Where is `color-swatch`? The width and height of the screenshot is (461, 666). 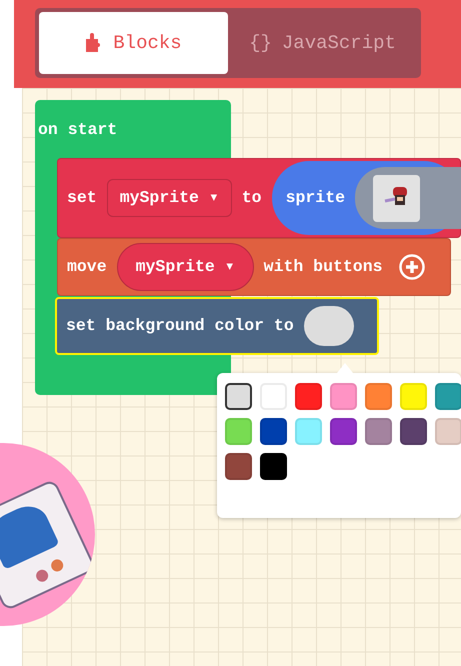
color-swatch is located at coordinates (238, 396).